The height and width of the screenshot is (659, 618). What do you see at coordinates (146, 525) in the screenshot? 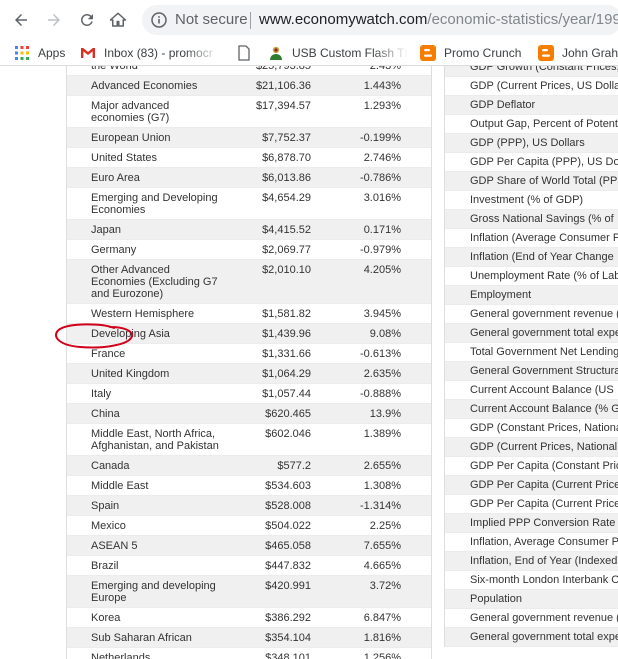
I see `country-name: Mexico` at bounding box center [146, 525].